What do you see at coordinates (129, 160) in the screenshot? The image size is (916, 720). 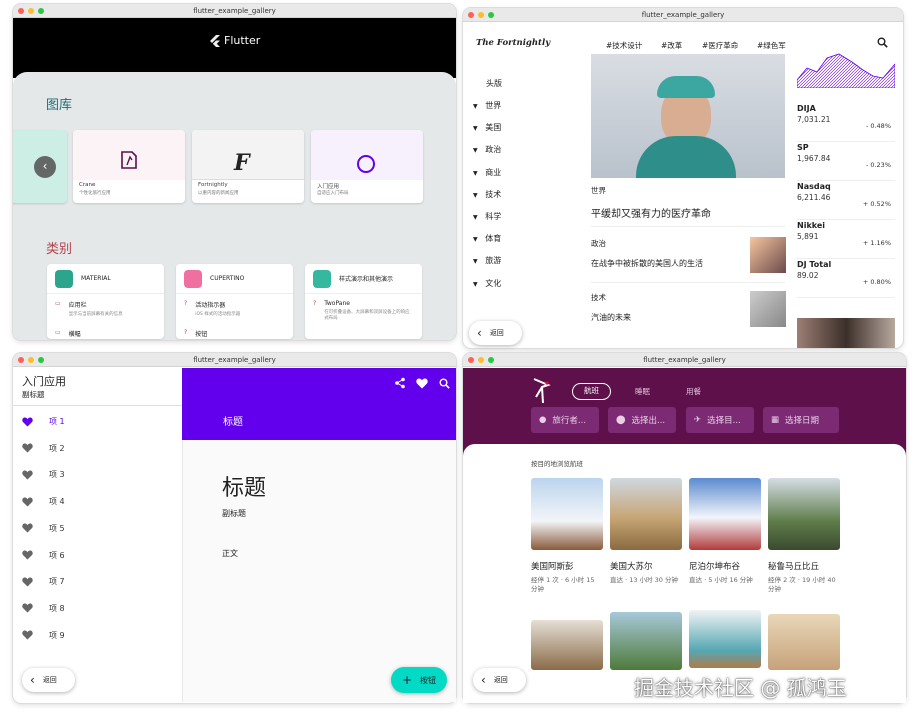 I see `crane-icon` at bounding box center [129, 160].